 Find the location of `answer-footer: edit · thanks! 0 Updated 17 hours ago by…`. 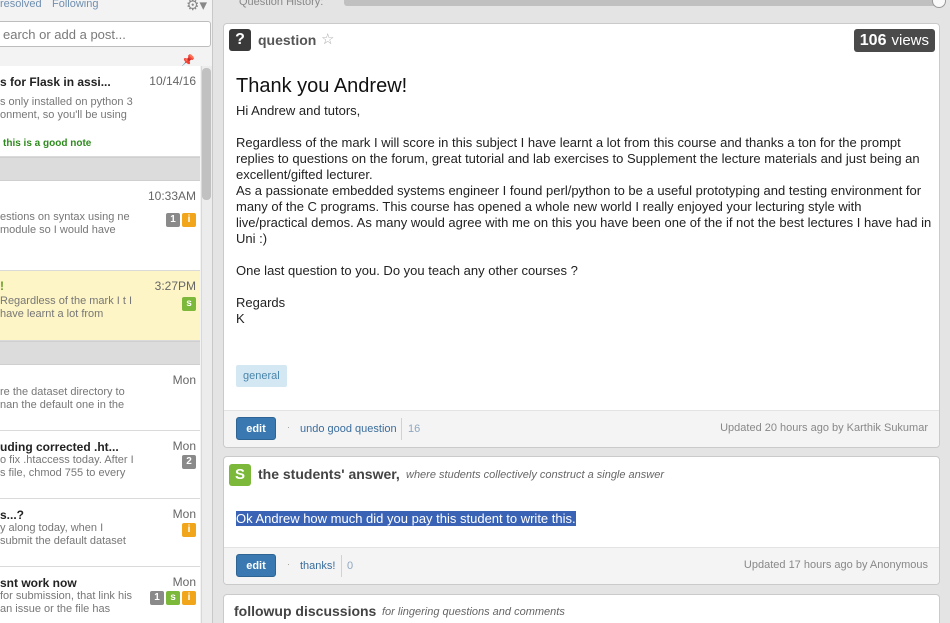

answer-footer: edit · thanks! 0 Updated 17 hours ago by… is located at coordinates (581, 565).